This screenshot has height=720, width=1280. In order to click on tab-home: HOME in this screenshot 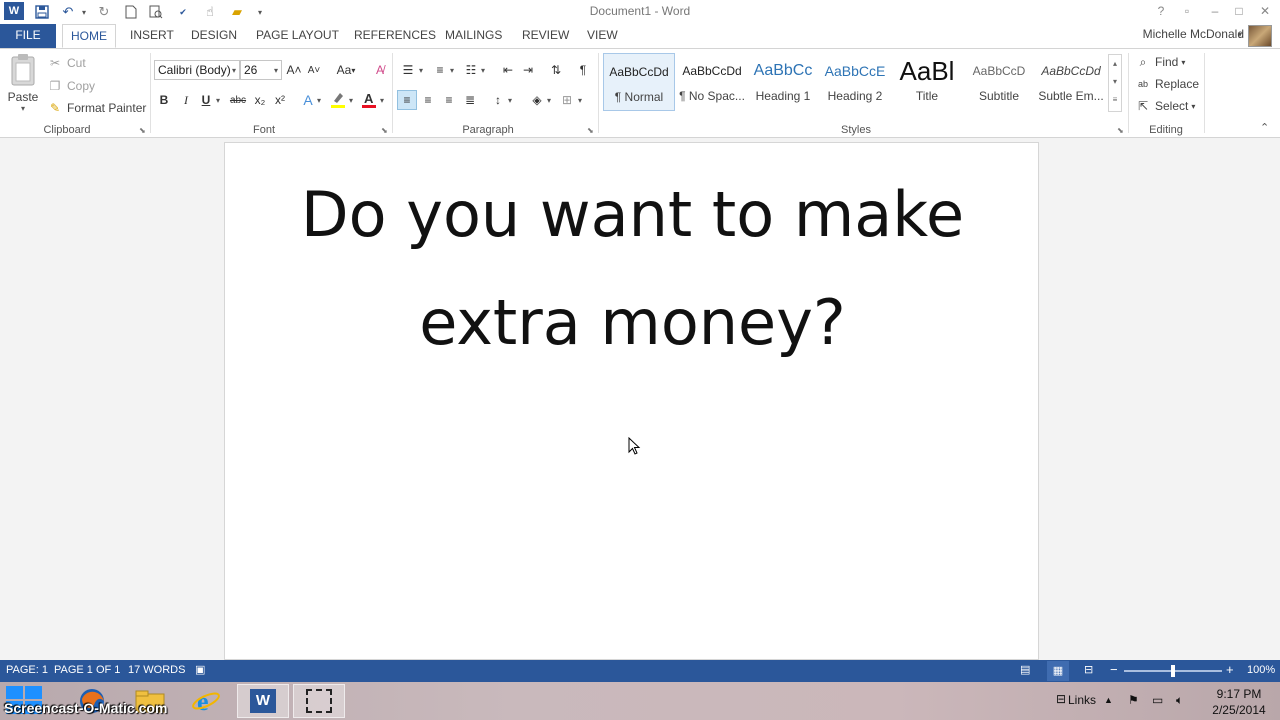, I will do `click(89, 36)`.